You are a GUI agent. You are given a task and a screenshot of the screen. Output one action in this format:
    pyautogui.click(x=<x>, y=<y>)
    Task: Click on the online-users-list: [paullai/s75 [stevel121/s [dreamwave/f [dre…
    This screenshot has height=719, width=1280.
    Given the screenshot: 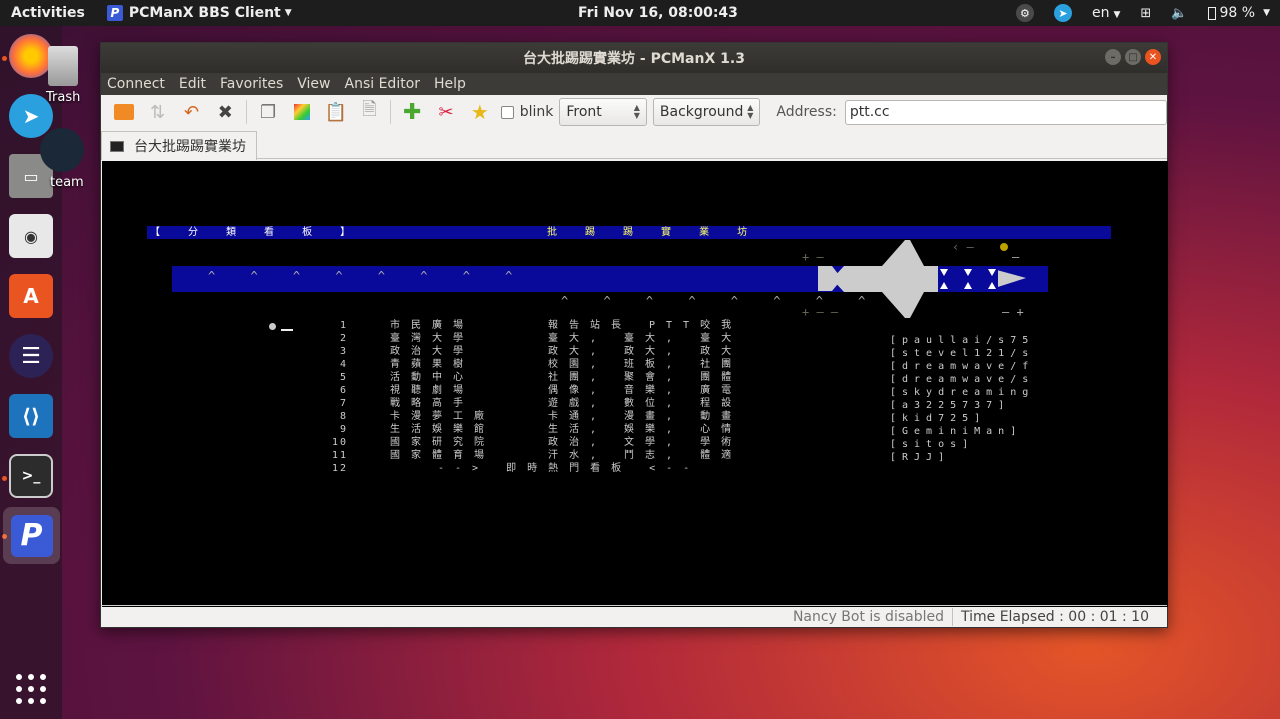 What is the action you would take?
    pyautogui.click(x=962, y=399)
    